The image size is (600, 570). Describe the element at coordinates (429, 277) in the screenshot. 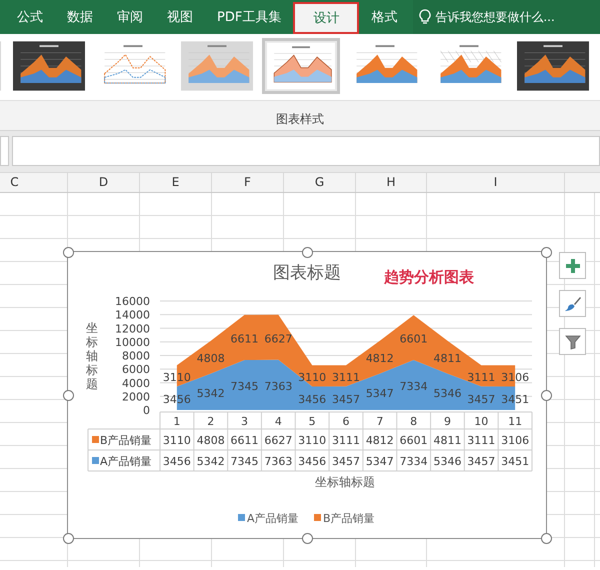

I see `annotation-text: 趋势分析图表` at that location.